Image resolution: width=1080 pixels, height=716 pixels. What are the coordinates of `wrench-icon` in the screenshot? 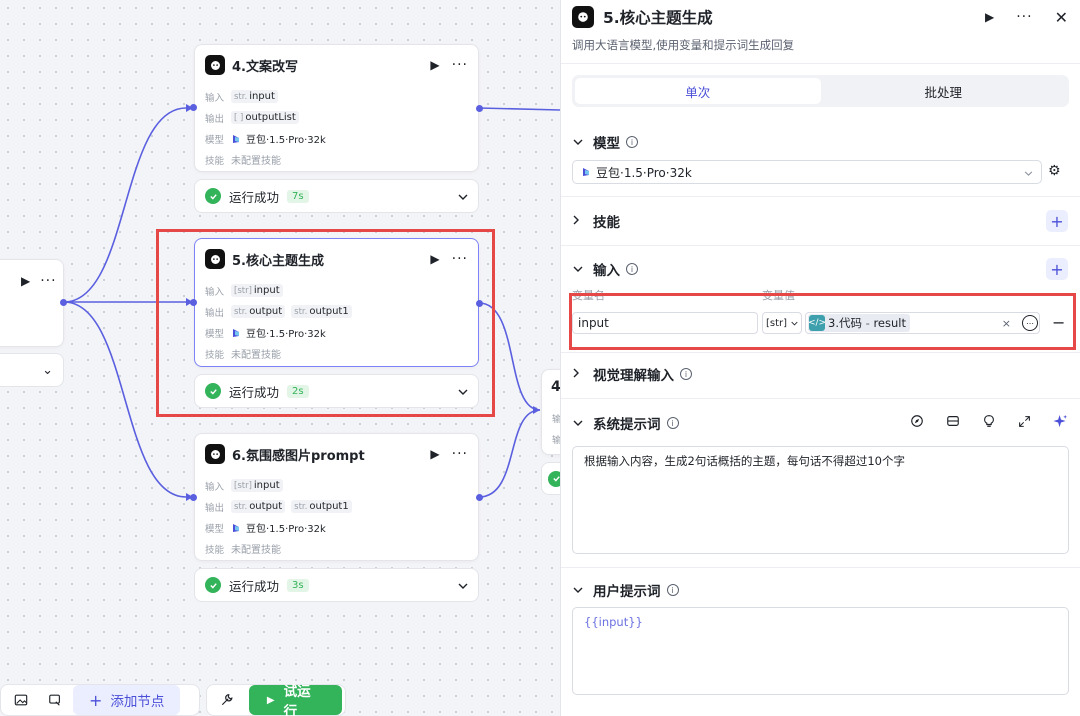 It's located at (227, 700).